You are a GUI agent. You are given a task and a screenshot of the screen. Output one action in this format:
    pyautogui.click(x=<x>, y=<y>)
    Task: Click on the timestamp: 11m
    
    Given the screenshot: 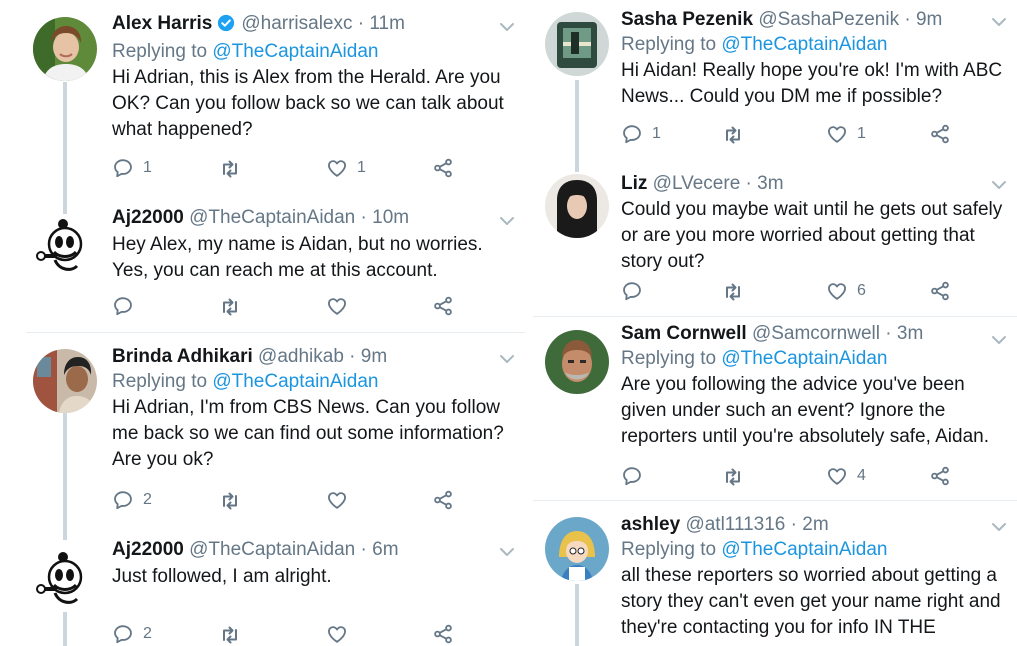 What is the action you would take?
    pyautogui.click(x=387, y=23)
    